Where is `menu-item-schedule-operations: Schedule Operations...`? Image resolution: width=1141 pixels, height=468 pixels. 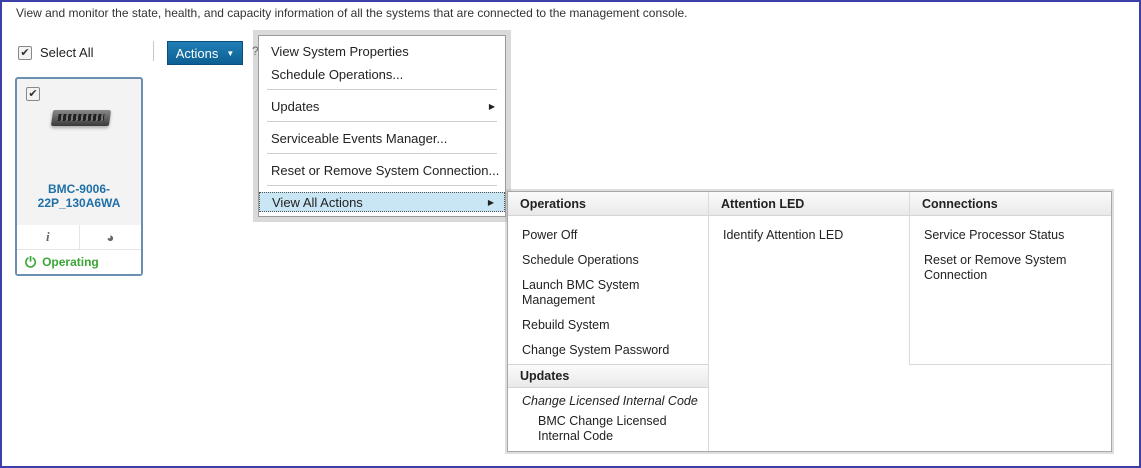 menu-item-schedule-operations: Schedule Operations... is located at coordinates (382, 74).